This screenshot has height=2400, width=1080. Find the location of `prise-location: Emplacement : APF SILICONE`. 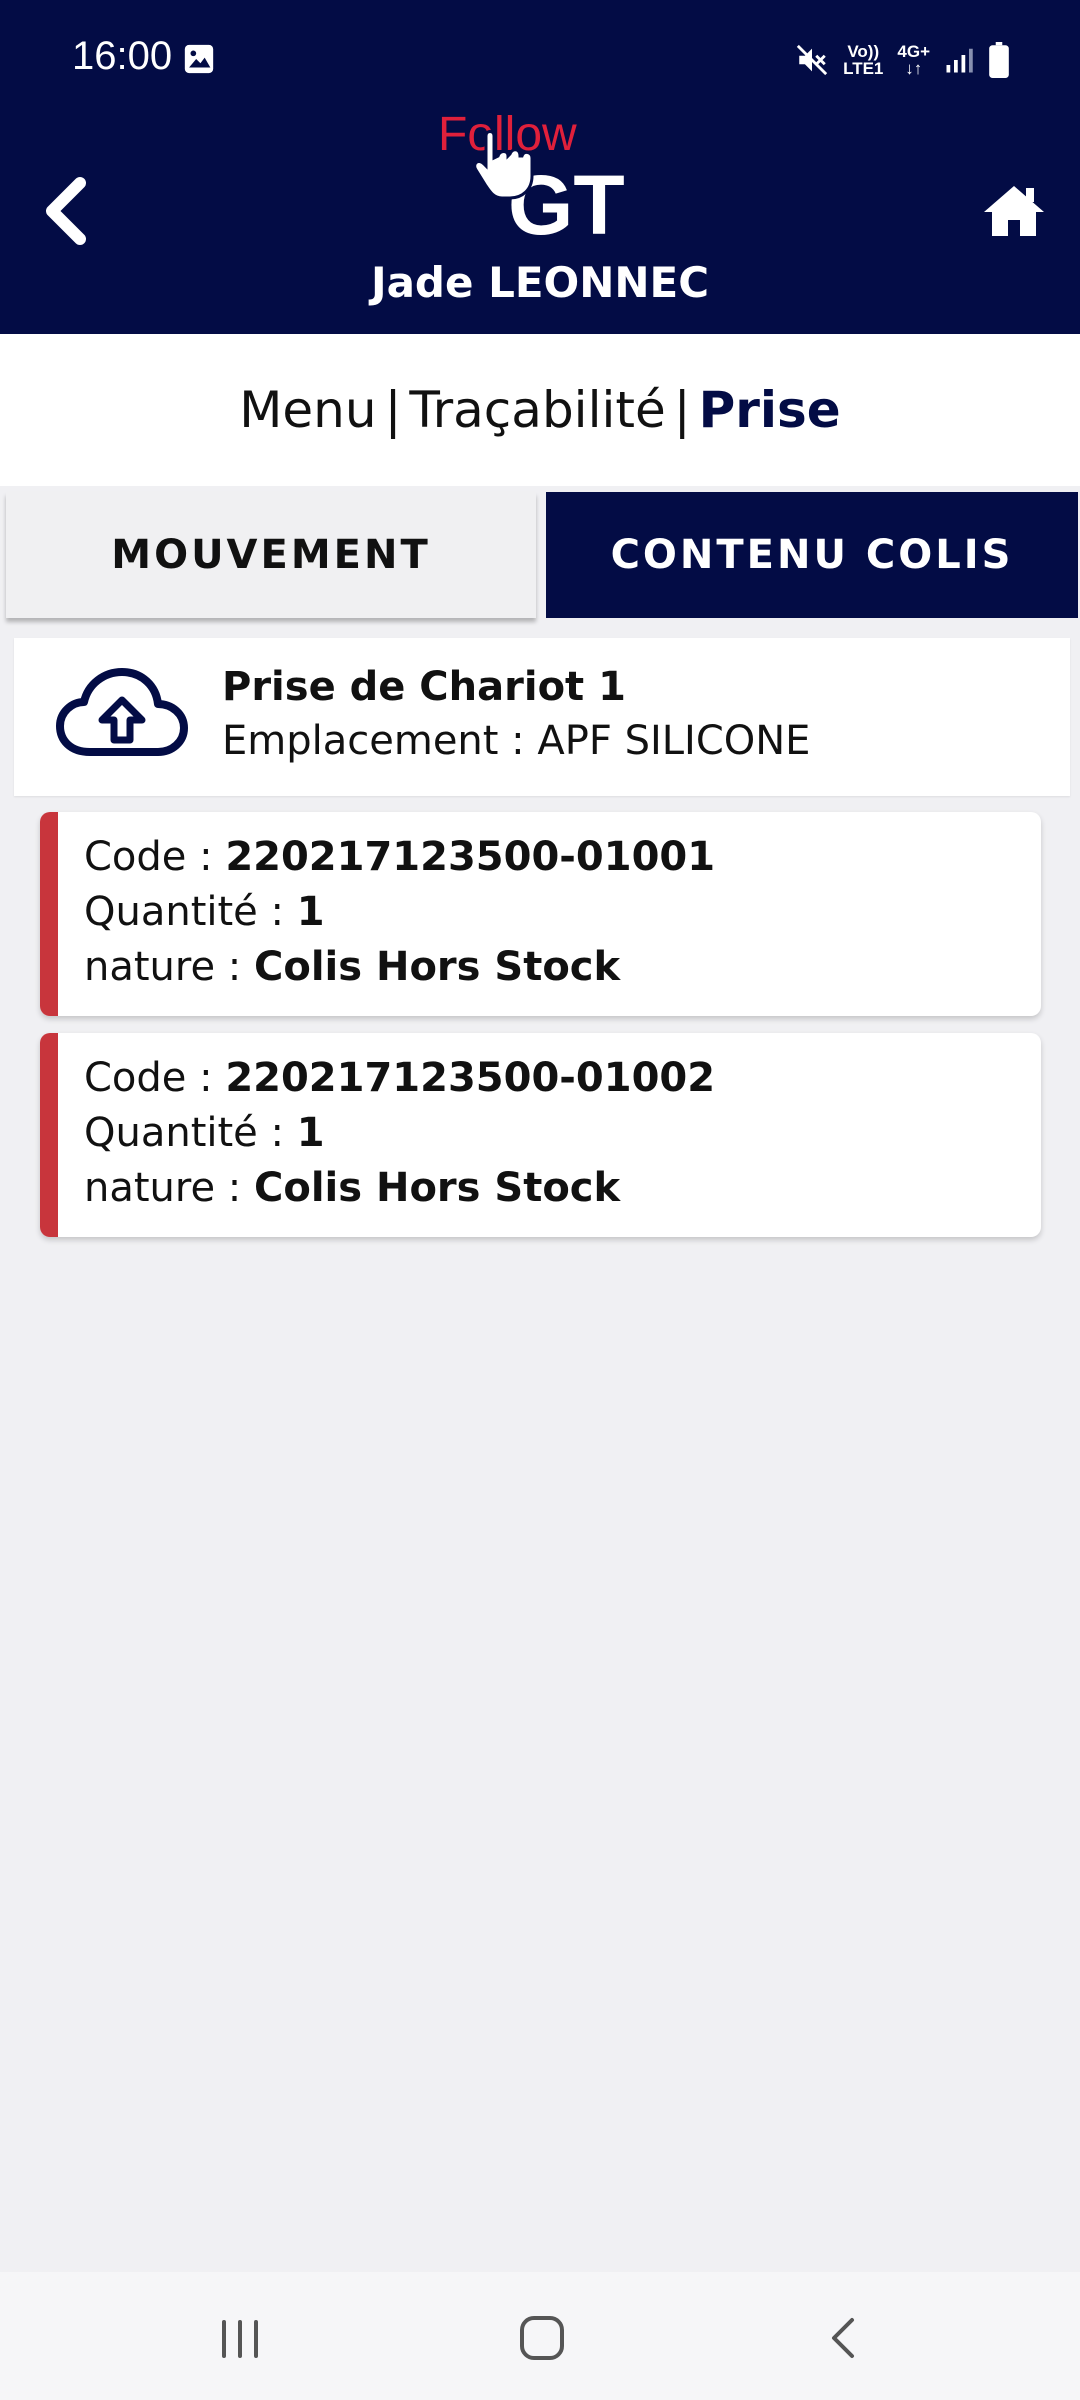

prise-location: Emplacement : APF SILICONE is located at coordinates (516, 741).